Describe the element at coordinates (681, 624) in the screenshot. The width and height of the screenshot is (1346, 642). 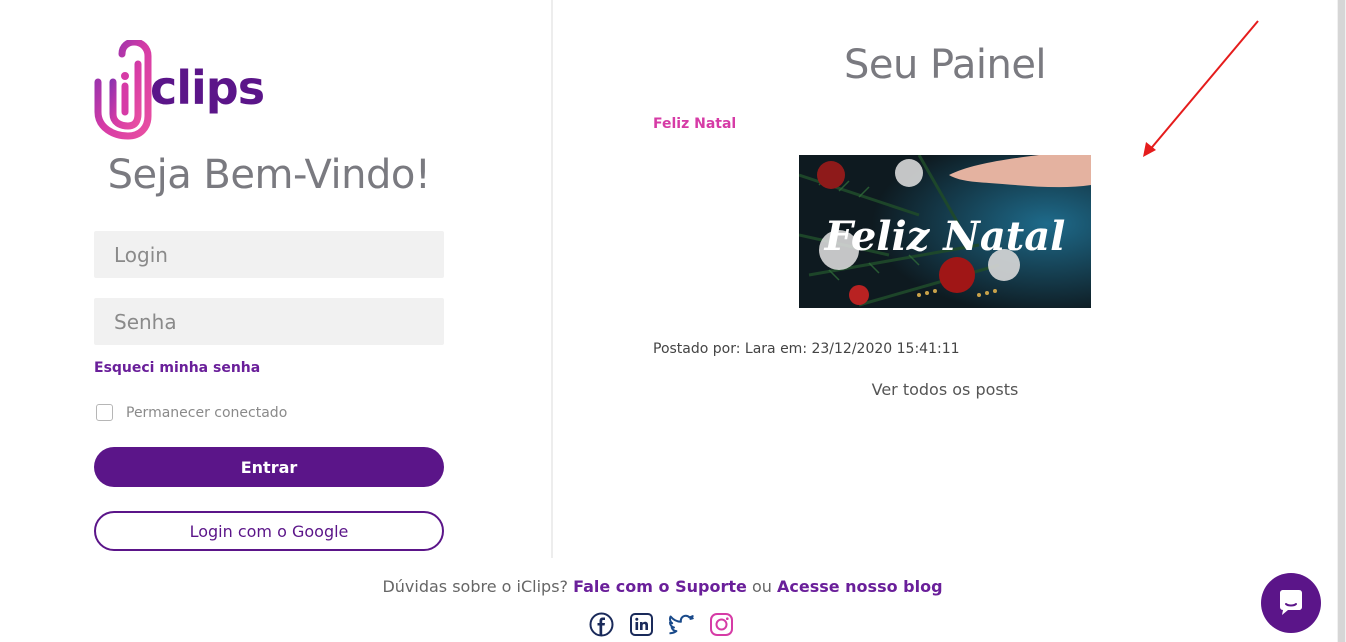
I see `twitter-icon` at that location.